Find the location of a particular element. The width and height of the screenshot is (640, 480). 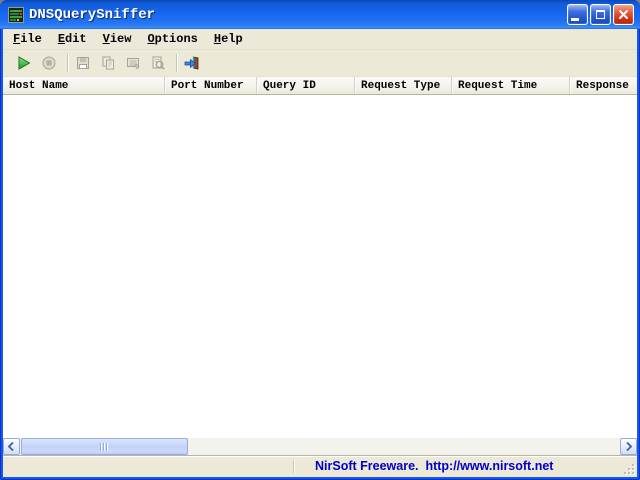

column-host-name: Host Name is located at coordinates (84, 85).